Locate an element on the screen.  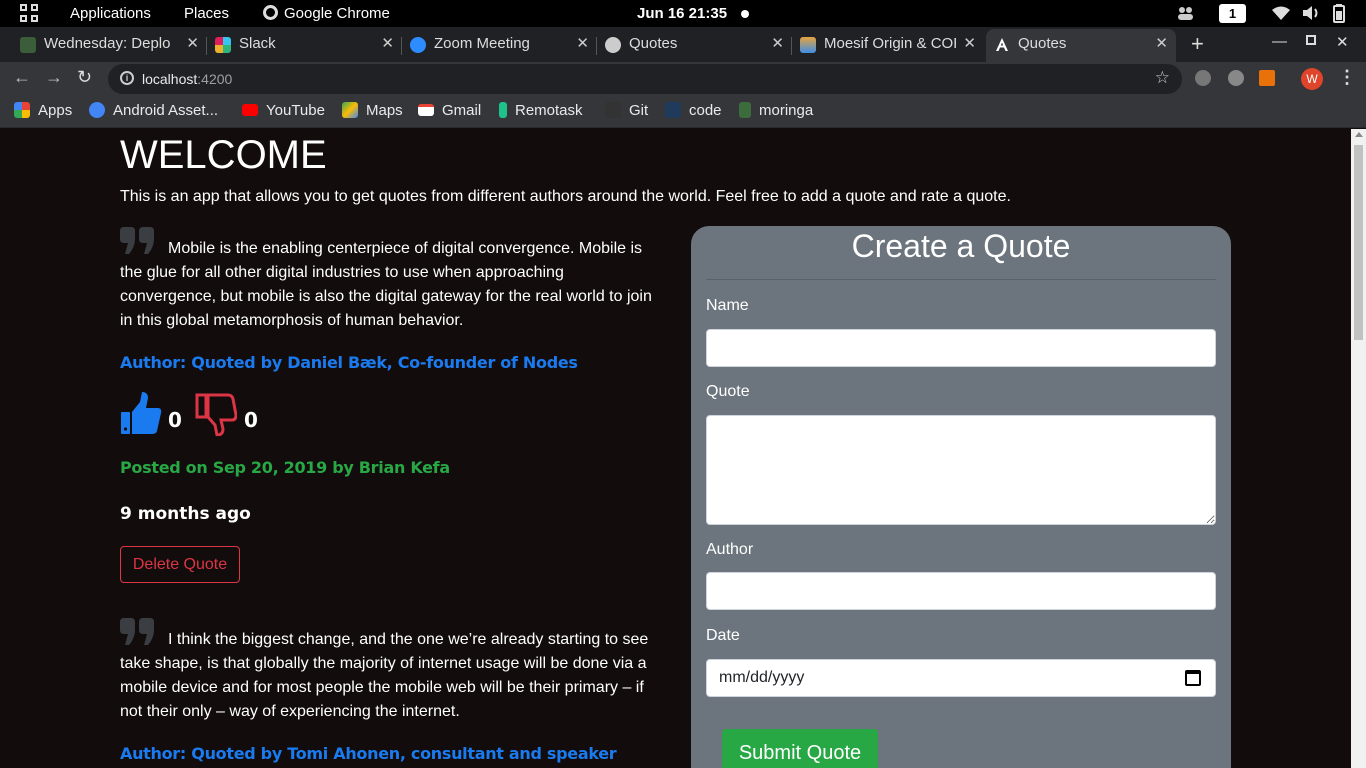
clock: Jun 16 21:35 is located at coordinates (682, 13).